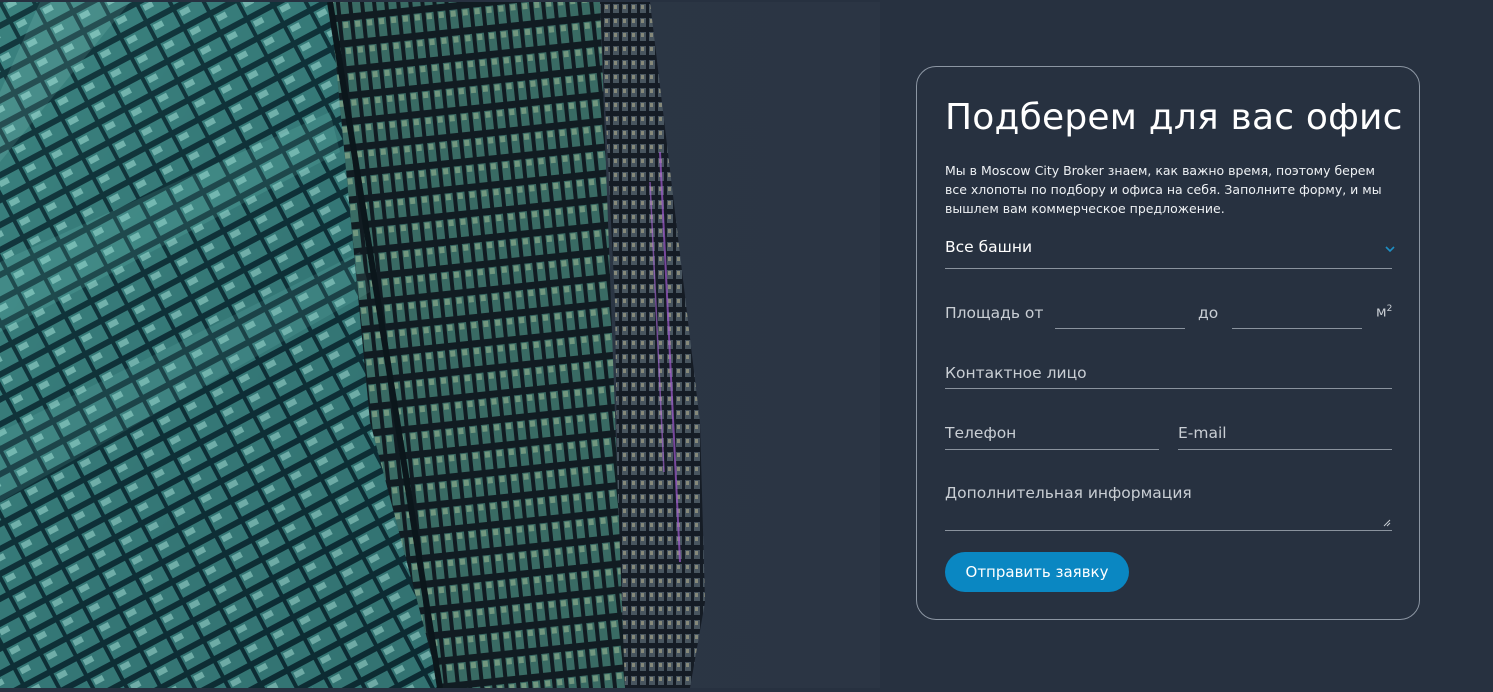 The width and height of the screenshot is (1493, 692). Describe the element at coordinates (1016, 373) in the screenshot. I see `contact-placeholder: Контактное лицо` at that location.